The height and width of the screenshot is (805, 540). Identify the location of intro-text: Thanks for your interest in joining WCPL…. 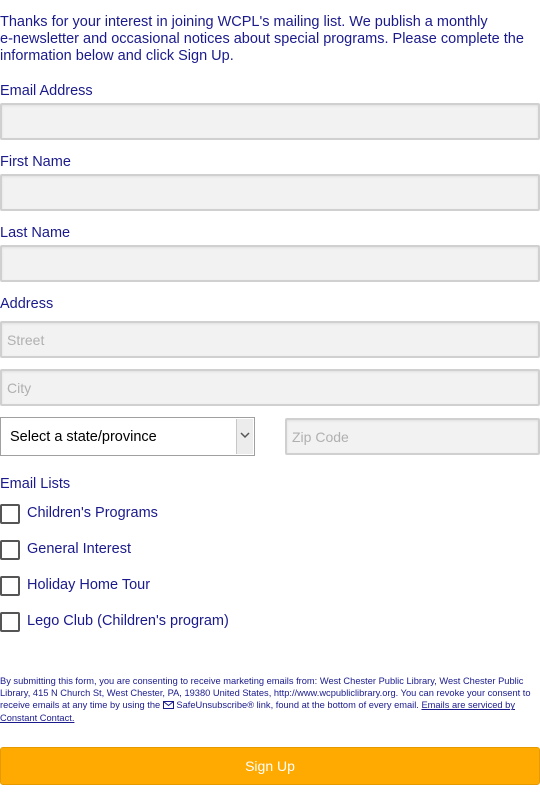
(268, 39).